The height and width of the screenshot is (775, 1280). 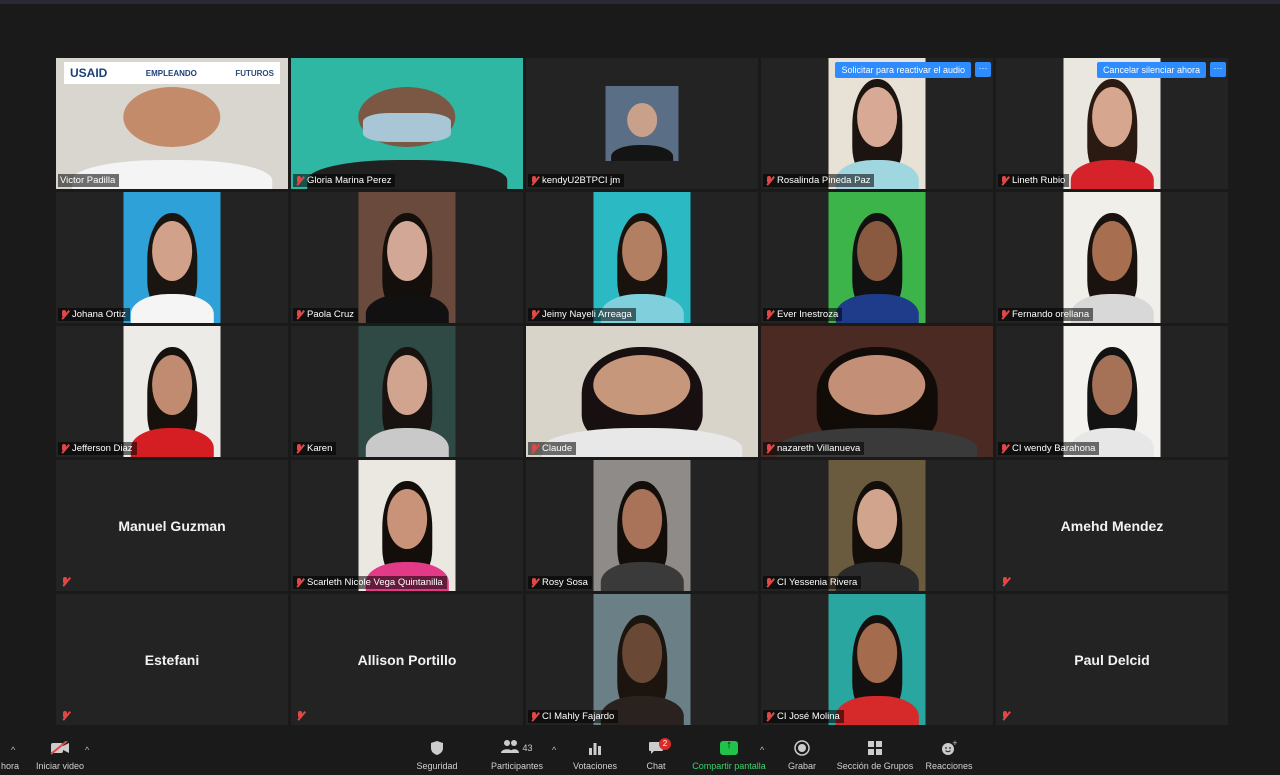 I want to click on share-screen-label: Compartir pantalla, so click(x=729, y=766).